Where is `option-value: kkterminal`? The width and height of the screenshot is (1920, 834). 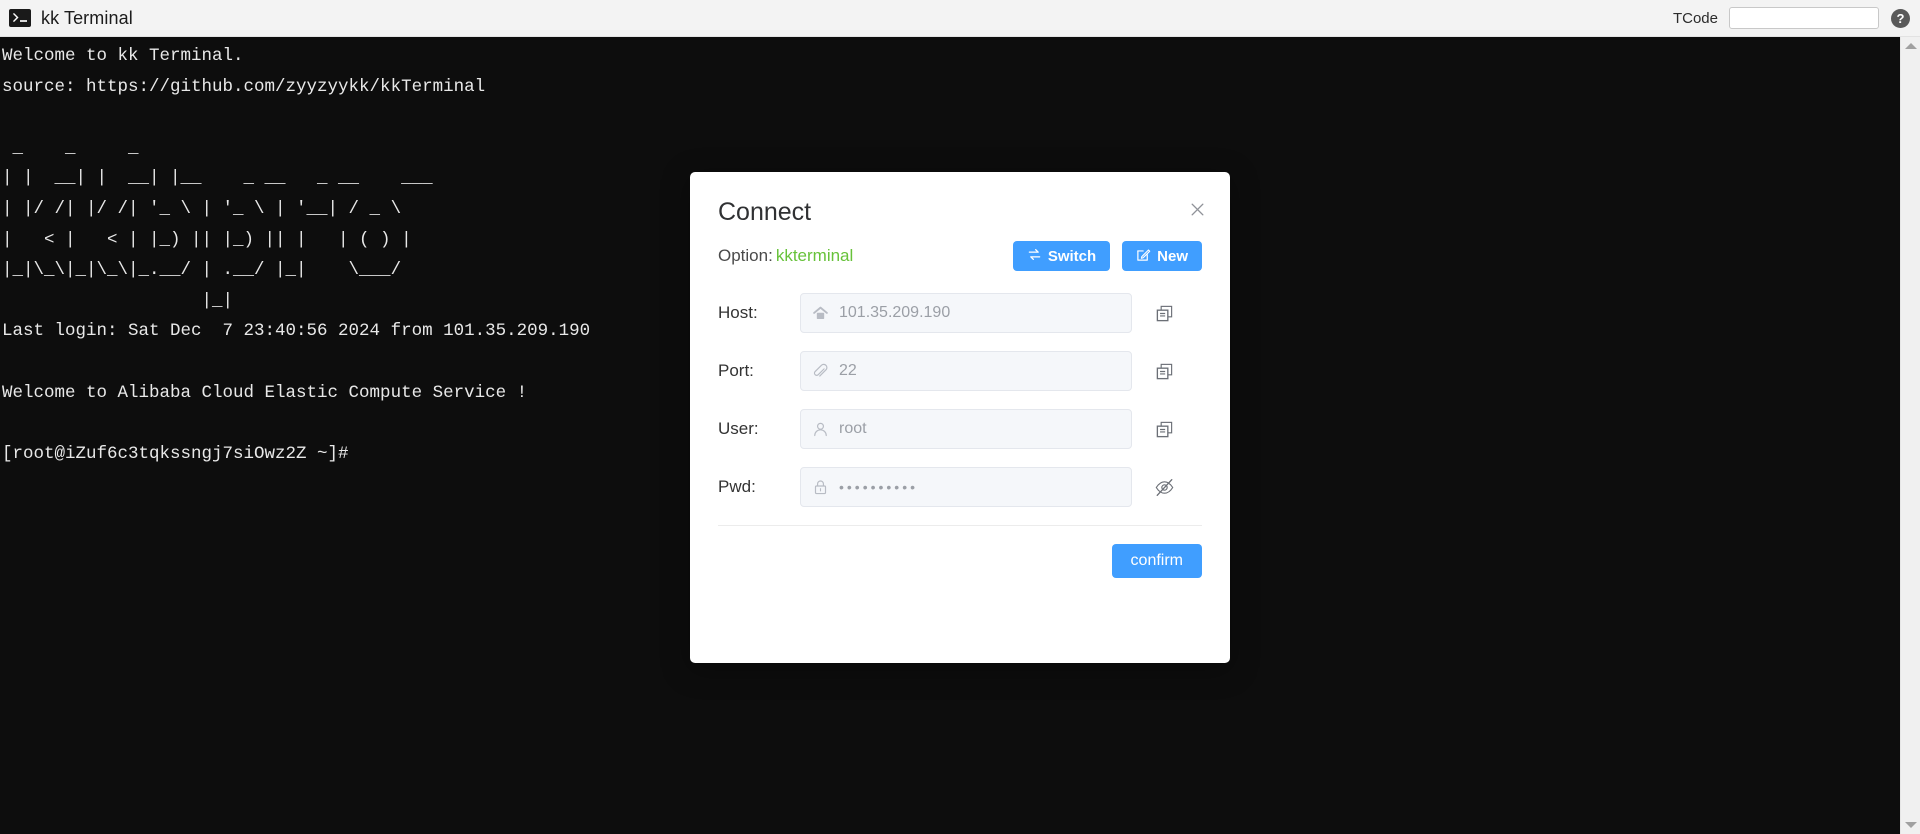
option-value: kkterminal is located at coordinates (814, 255).